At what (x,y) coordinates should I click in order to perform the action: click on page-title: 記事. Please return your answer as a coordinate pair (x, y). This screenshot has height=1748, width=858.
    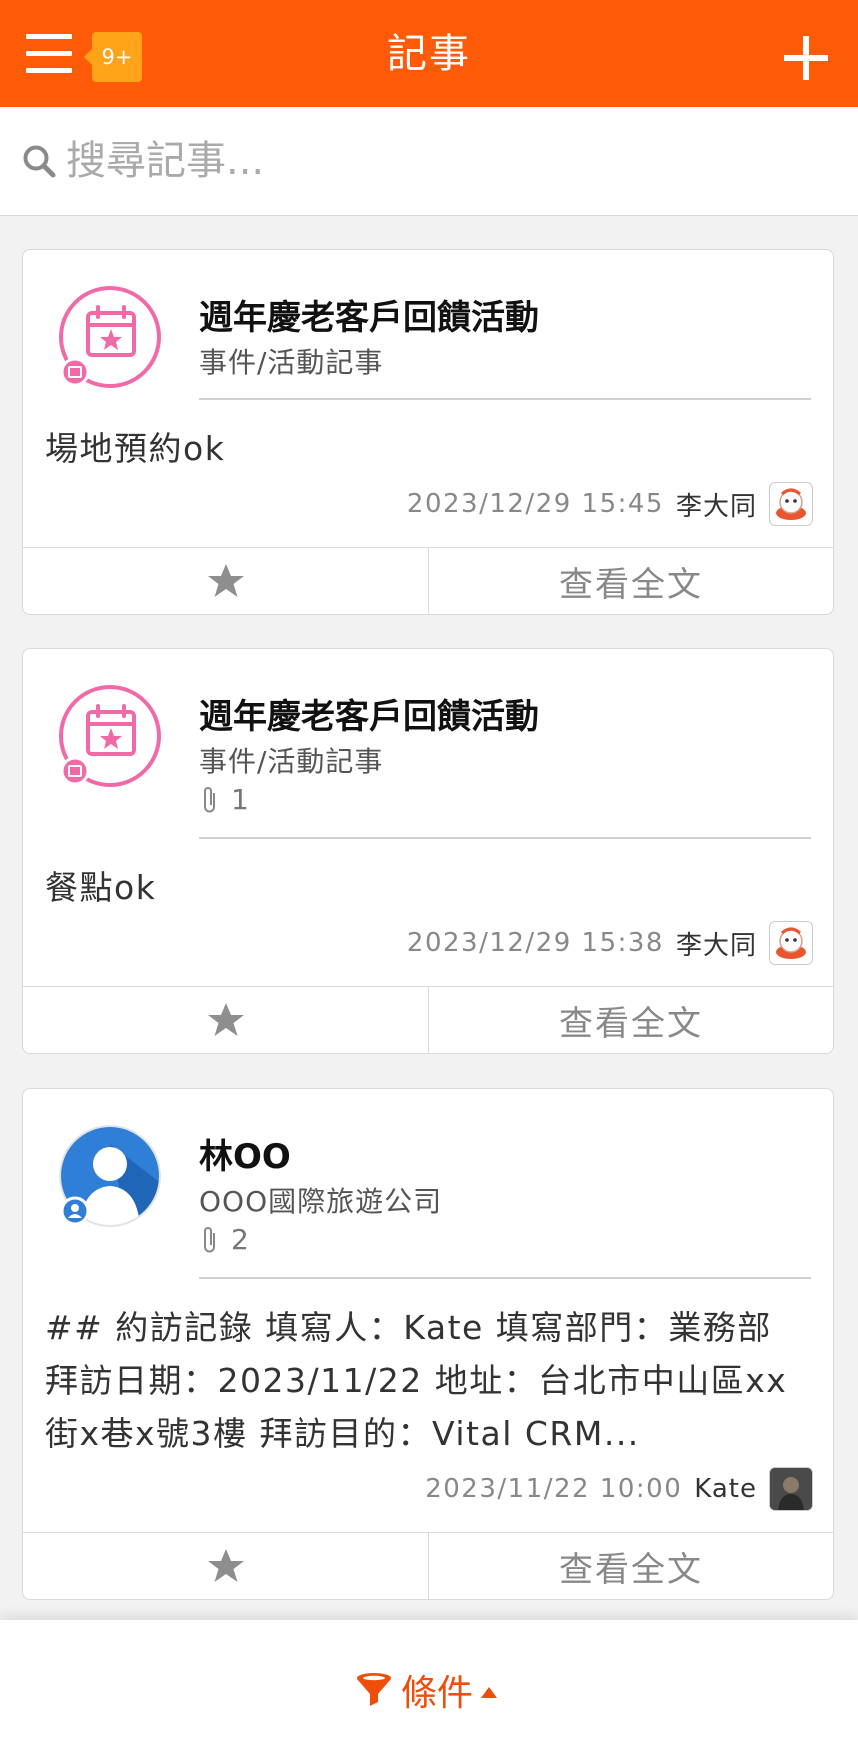
    Looking at the image, I should click on (429, 54).